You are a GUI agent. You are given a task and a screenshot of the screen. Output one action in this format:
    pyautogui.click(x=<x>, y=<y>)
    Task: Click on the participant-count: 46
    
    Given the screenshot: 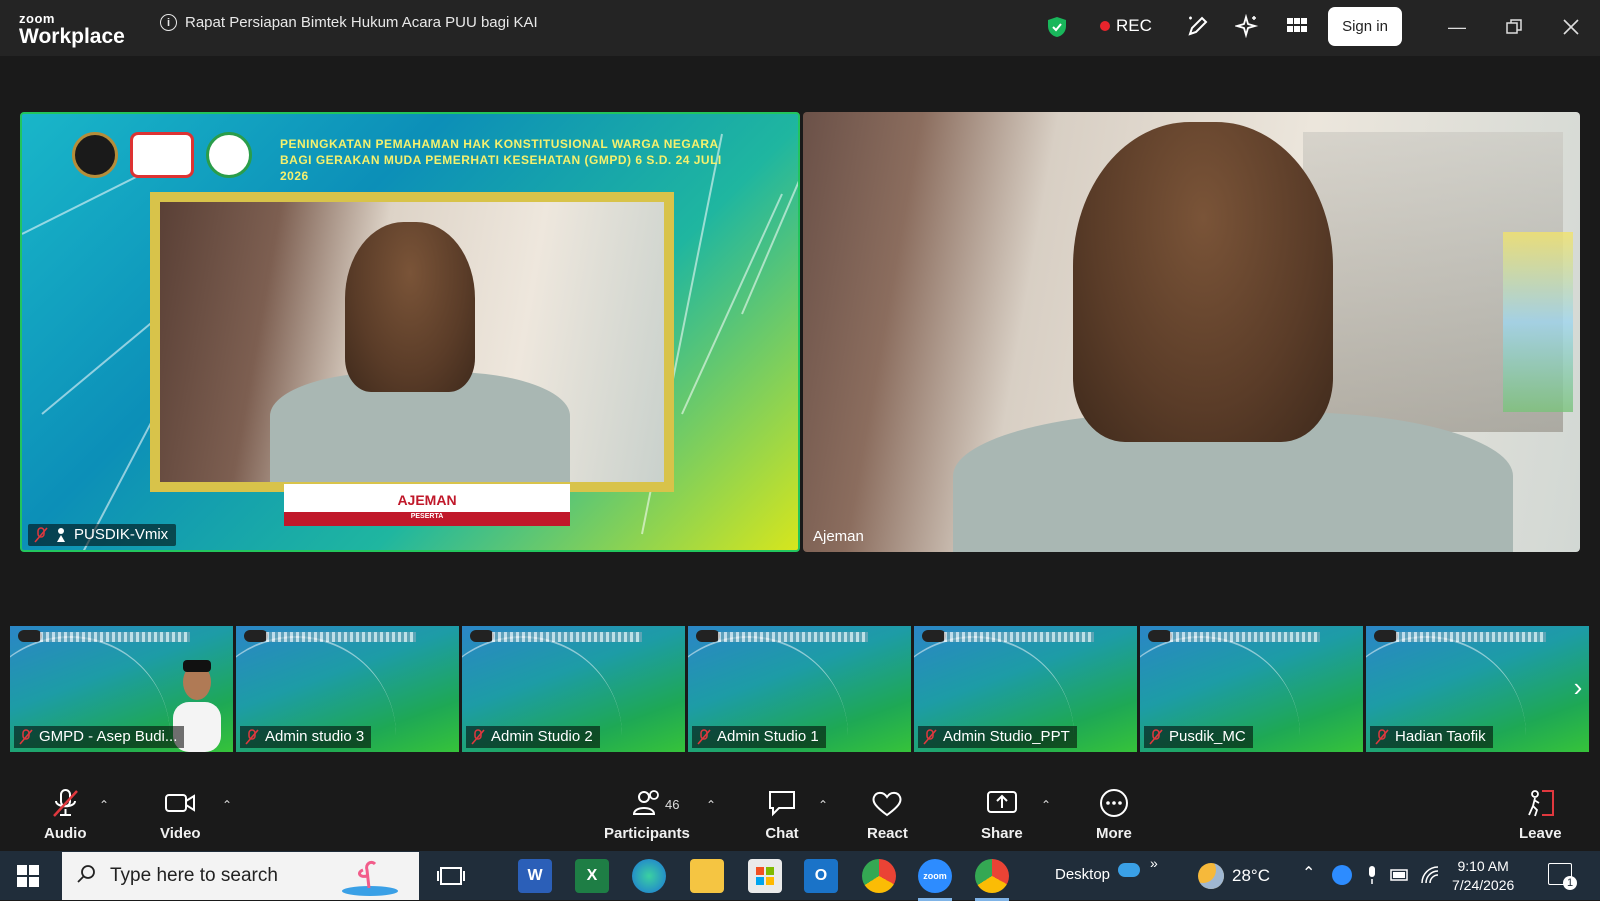 What is the action you would take?
    pyautogui.click(x=672, y=804)
    